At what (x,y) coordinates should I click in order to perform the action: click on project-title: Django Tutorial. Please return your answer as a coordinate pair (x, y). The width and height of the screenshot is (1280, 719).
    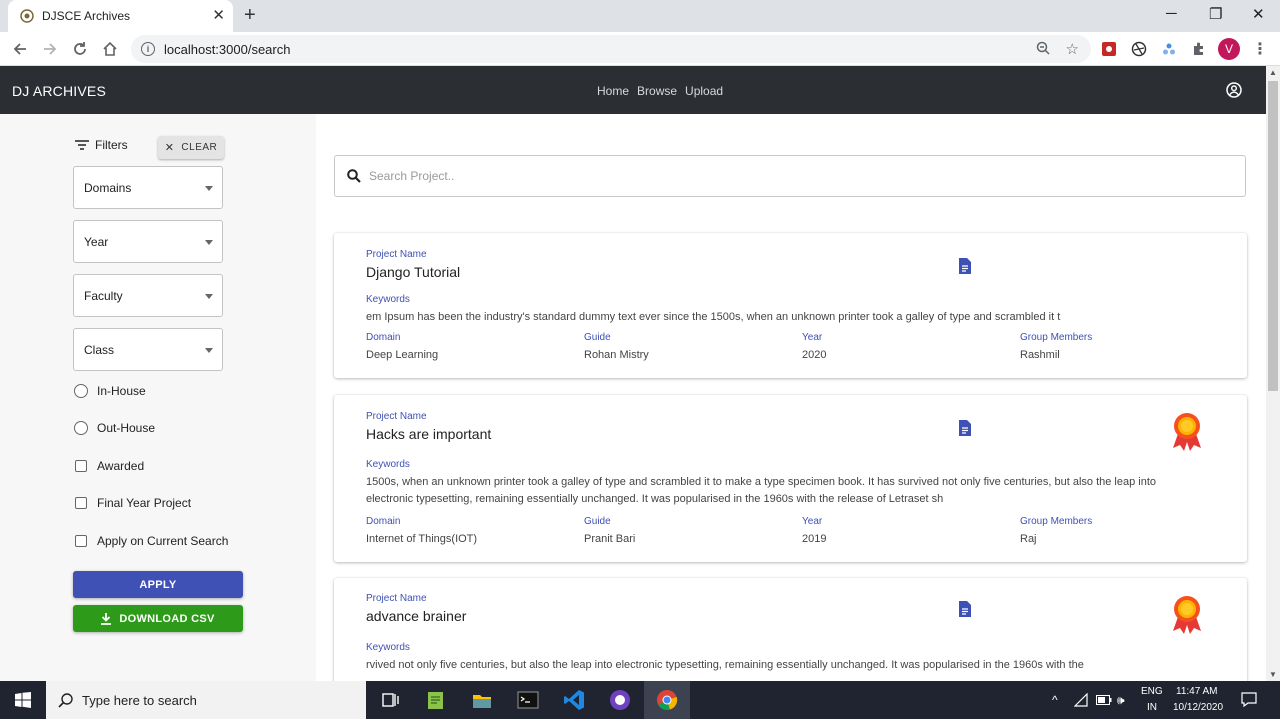
    Looking at the image, I should click on (413, 272).